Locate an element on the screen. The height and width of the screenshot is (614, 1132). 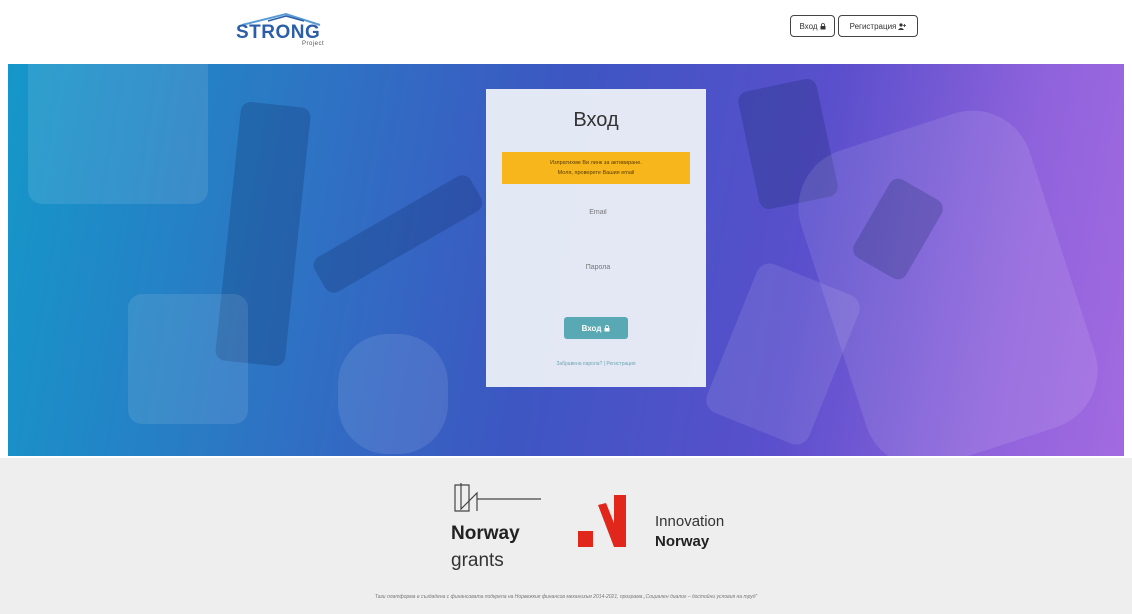
password-field is located at coordinates (598, 267).